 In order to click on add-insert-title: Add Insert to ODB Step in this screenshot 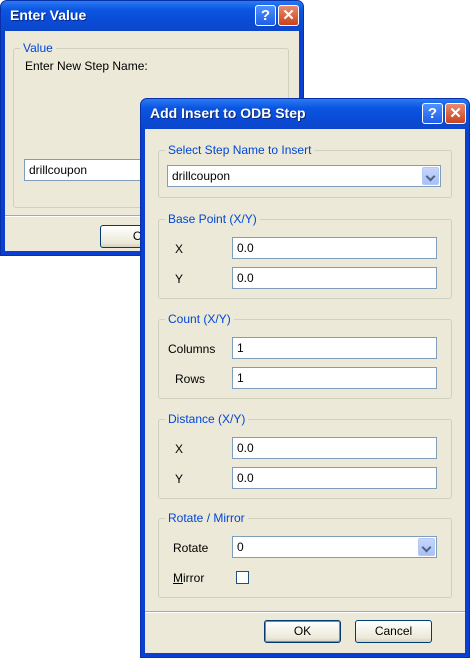, I will do `click(228, 113)`.